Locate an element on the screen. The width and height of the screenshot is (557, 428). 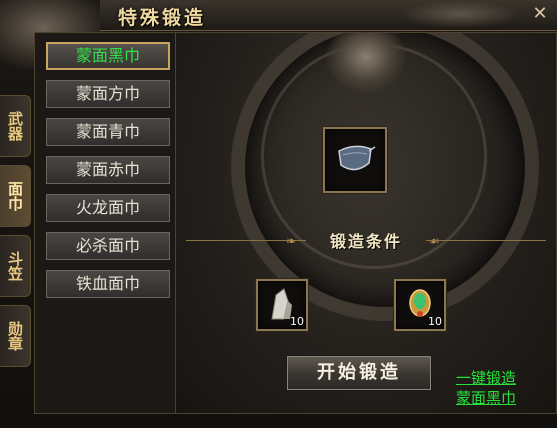
close-button: ✕ is located at coordinates (540, 14).